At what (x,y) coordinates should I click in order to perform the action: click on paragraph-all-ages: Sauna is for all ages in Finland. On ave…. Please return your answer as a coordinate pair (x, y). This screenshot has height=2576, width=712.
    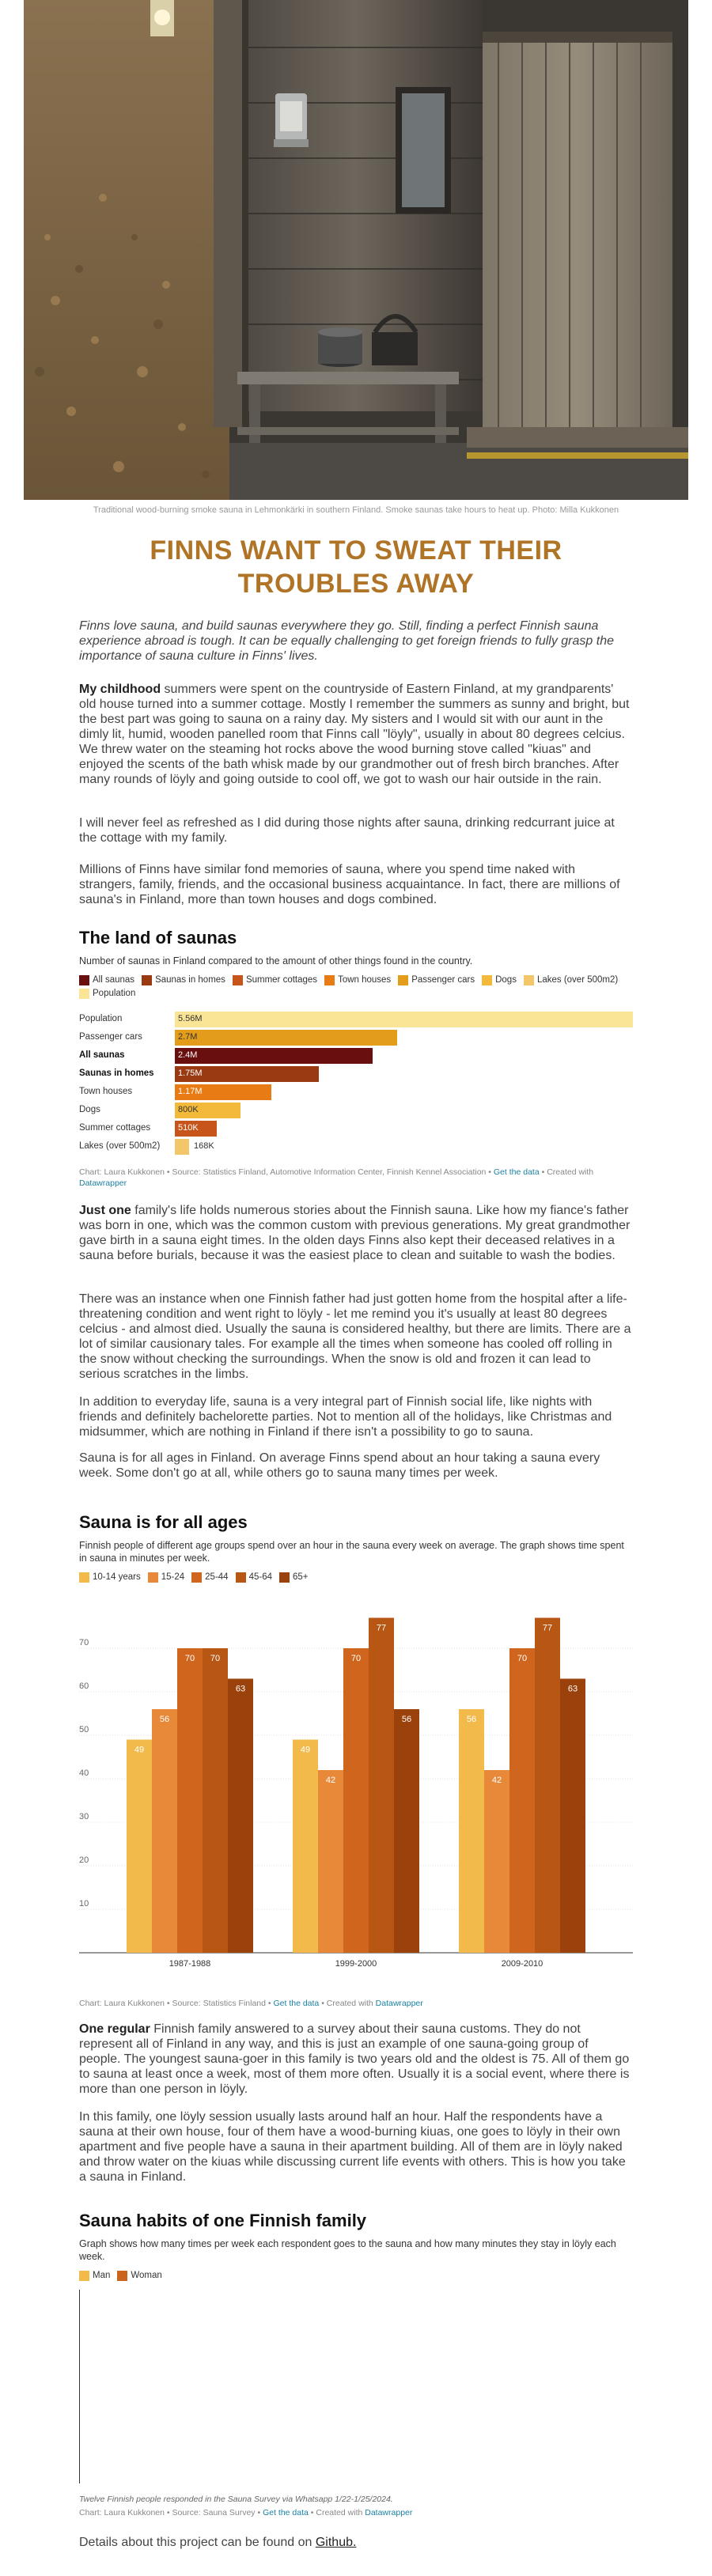
    Looking at the image, I should click on (339, 1466).